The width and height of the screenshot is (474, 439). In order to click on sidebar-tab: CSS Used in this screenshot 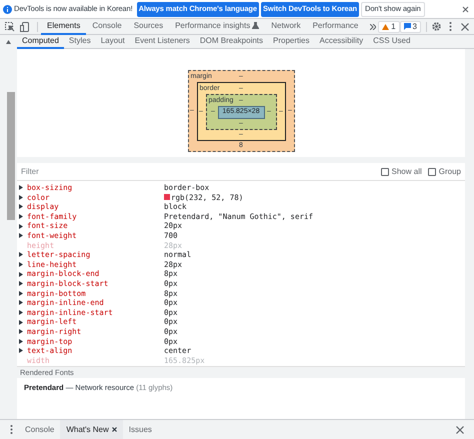, I will do `click(392, 41)`.